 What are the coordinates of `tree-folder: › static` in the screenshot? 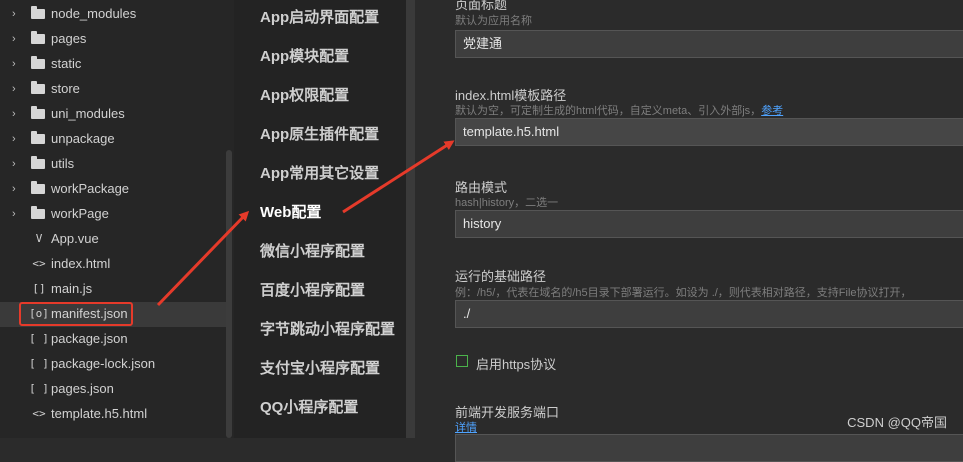 It's located at (113, 64).